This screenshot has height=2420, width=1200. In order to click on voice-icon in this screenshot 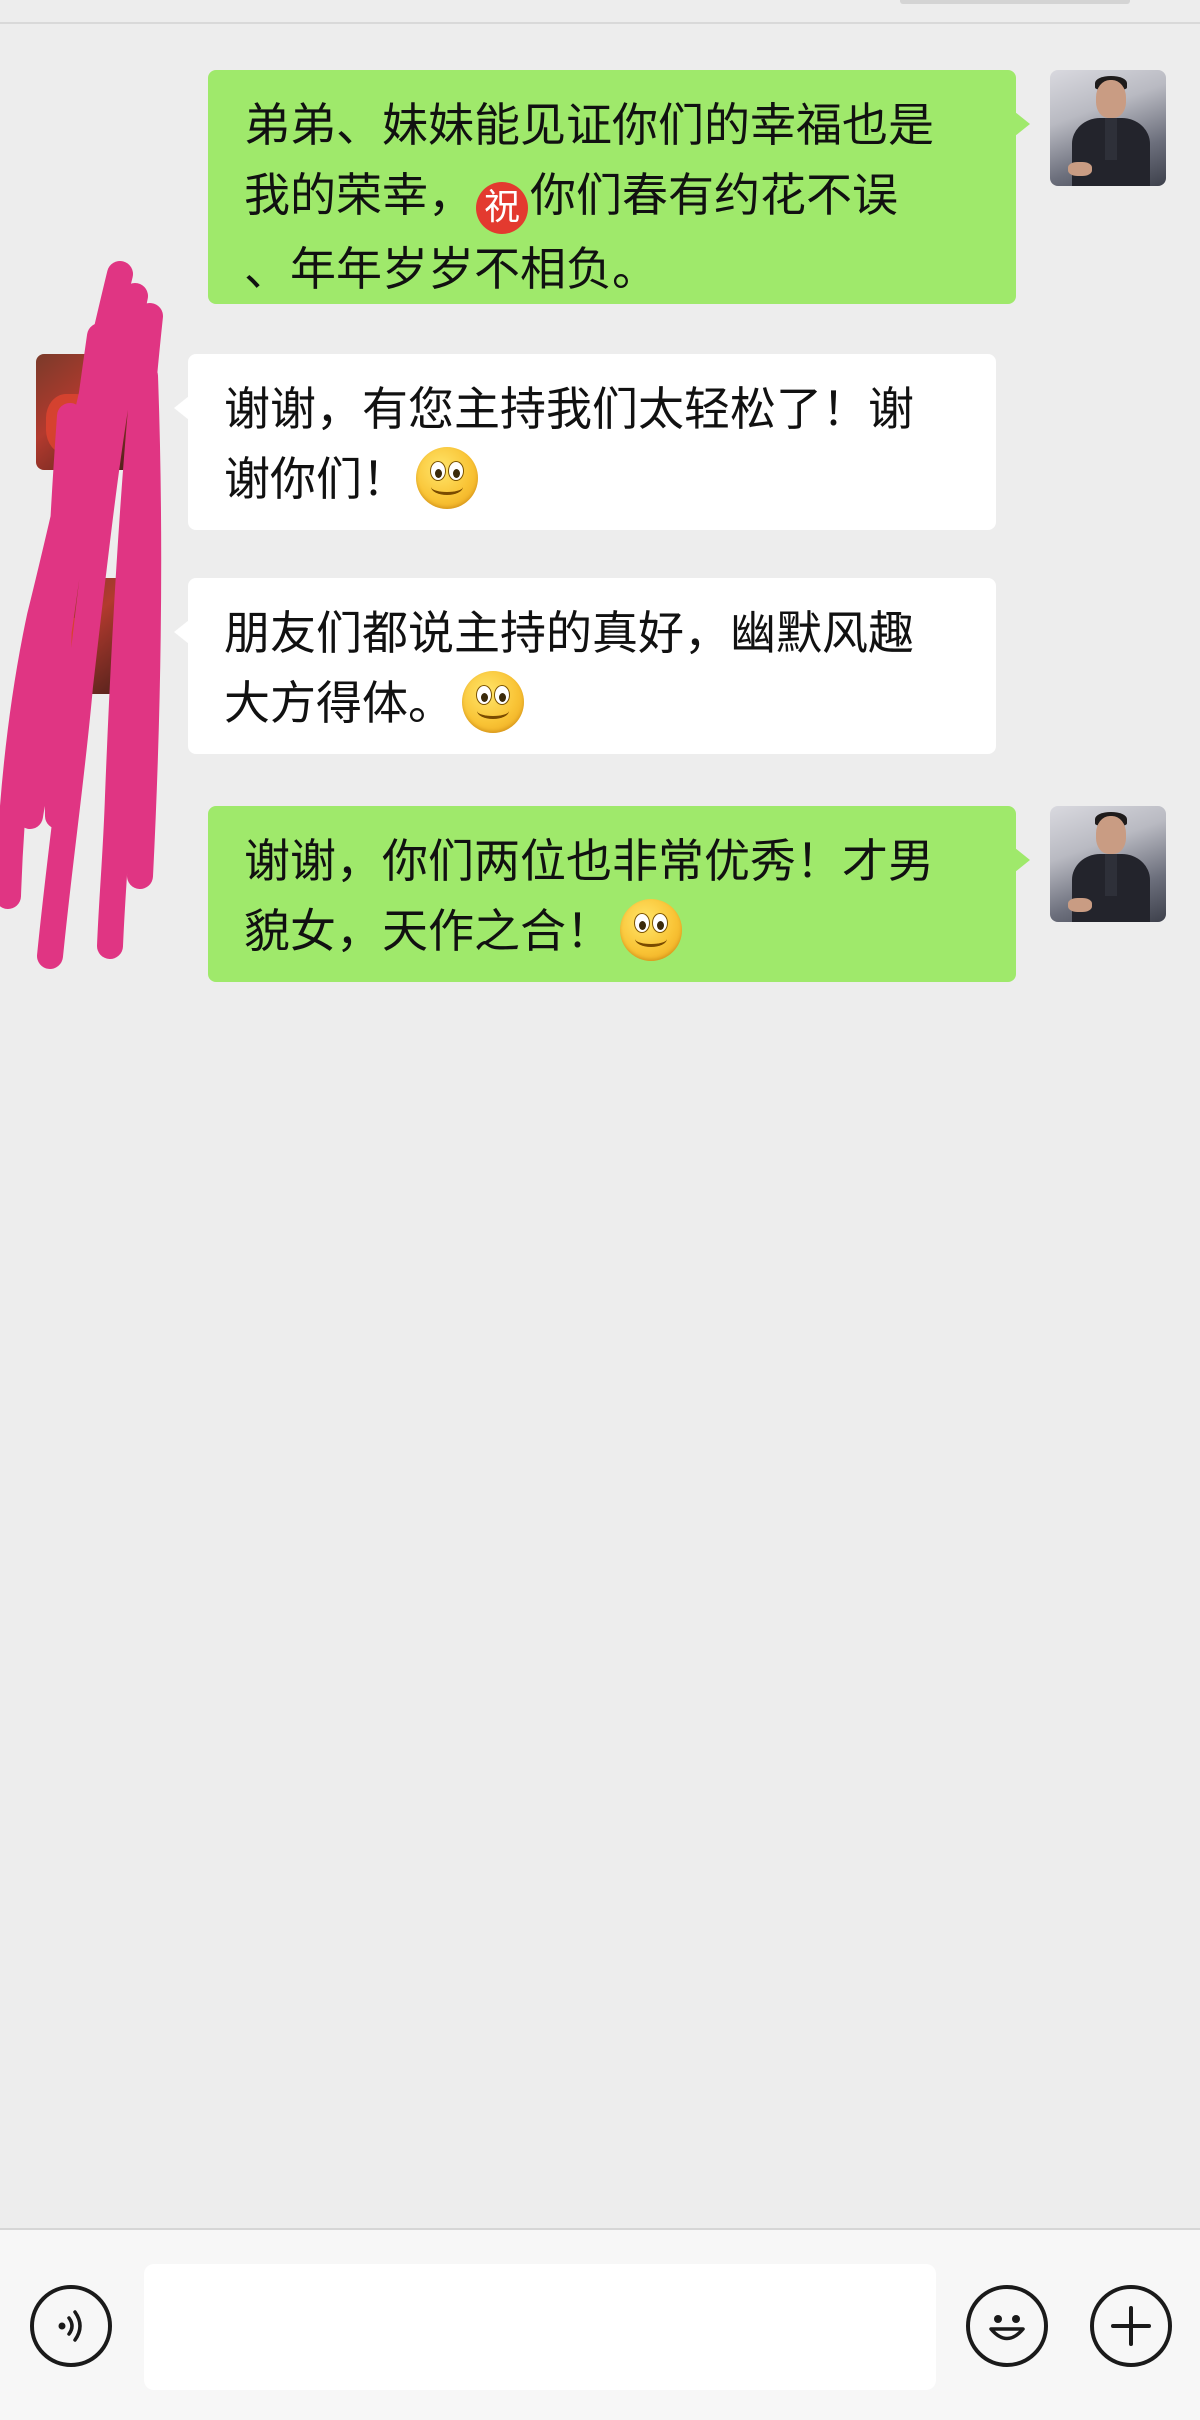, I will do `click(70, 2326)`.